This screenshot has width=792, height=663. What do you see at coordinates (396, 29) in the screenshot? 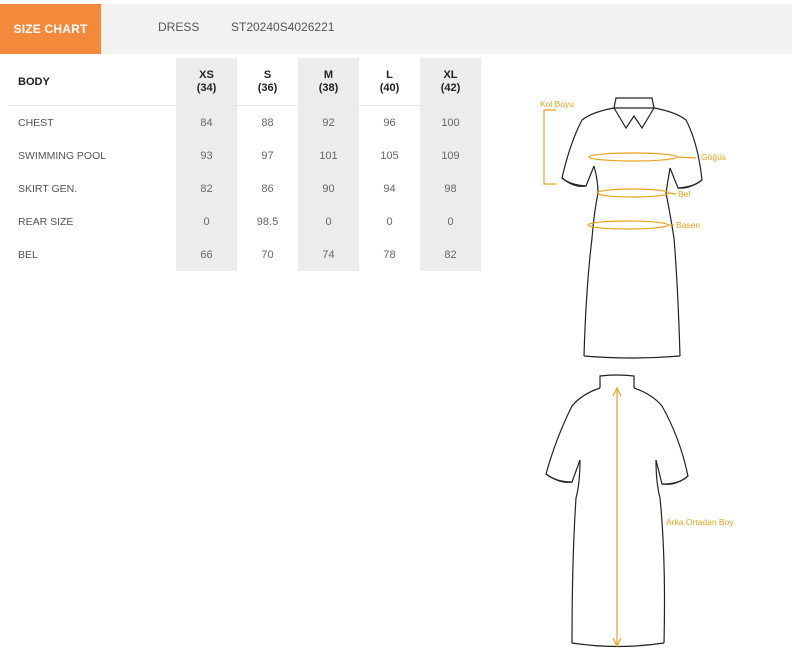
I see `size-chart-header-bar` at bounding box center [396, 29].